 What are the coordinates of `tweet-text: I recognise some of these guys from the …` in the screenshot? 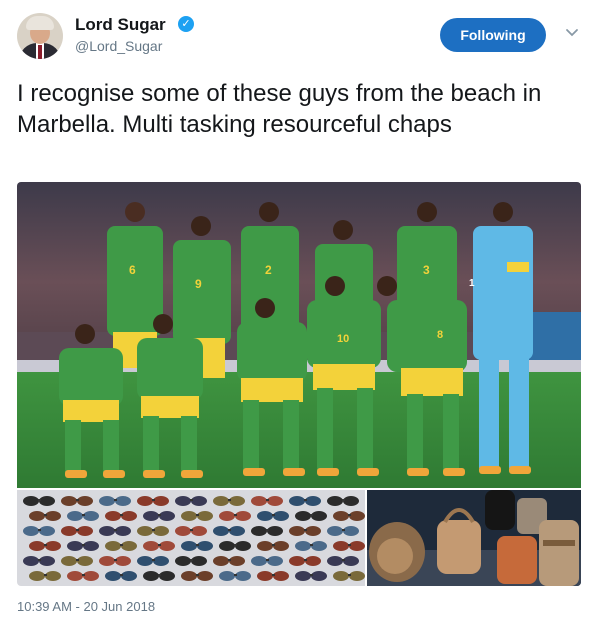 It's located at (279, 109).